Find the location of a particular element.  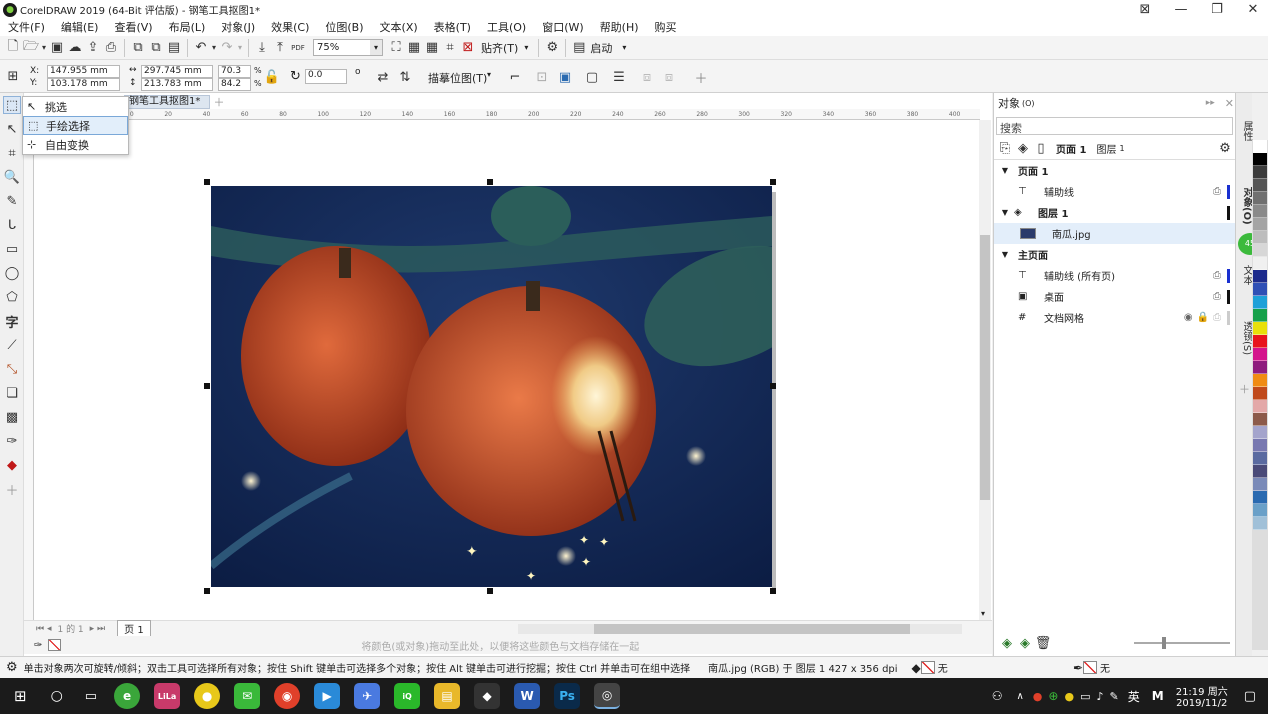

snap-off-icon: ⊠ is located at coordinates (468, 48).